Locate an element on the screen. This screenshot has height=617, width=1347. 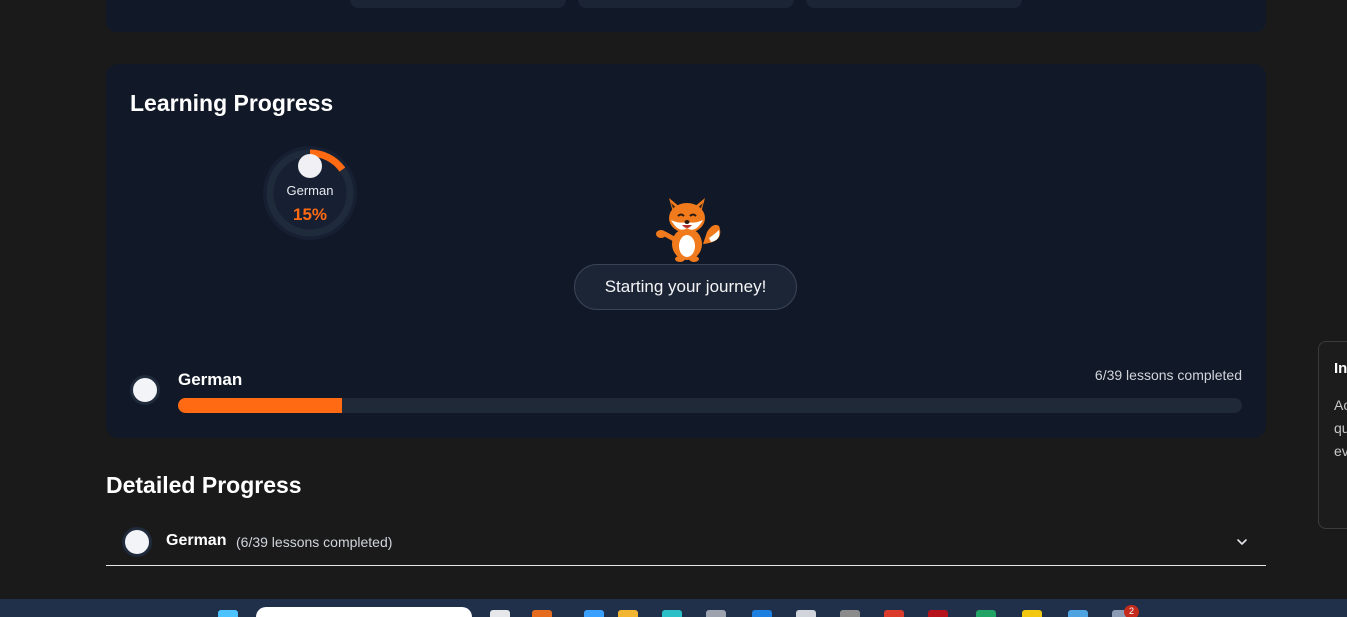
previous-section-card is located at coordinates (686, 16).